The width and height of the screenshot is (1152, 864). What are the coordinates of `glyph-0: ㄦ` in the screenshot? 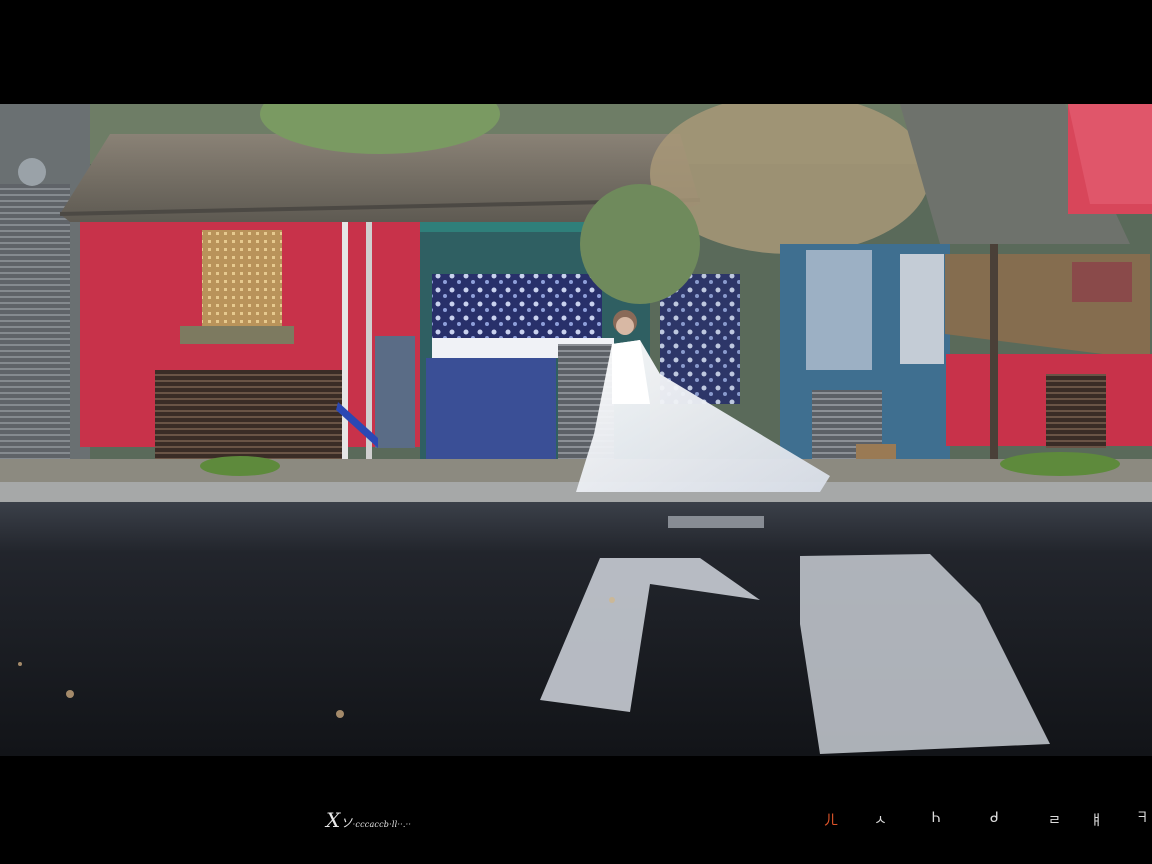 It's located at (831, 821).